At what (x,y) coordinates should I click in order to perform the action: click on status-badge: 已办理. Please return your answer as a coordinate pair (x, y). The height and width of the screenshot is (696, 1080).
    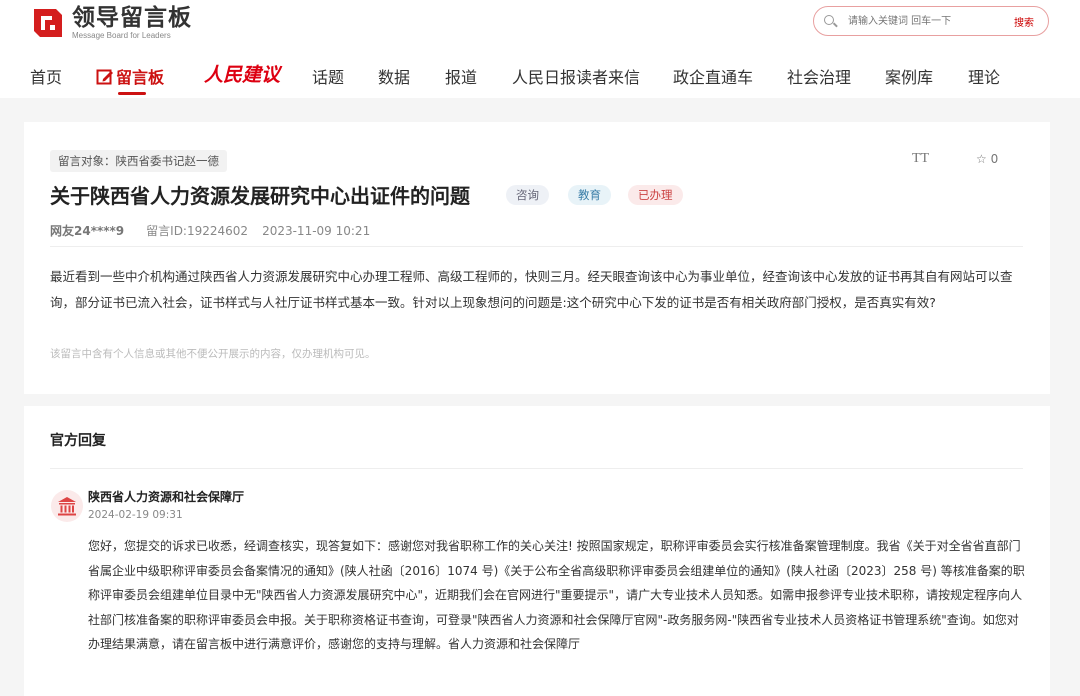
    Looking at the image, I should click on (655, 195).